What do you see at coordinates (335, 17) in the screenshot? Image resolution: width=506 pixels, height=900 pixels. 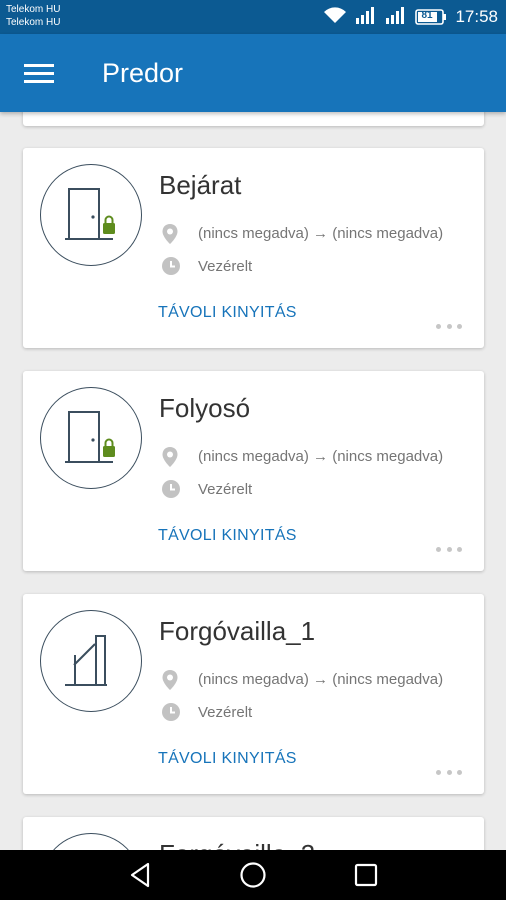 I see `wifi-icon` at bounding box center [335, 17].